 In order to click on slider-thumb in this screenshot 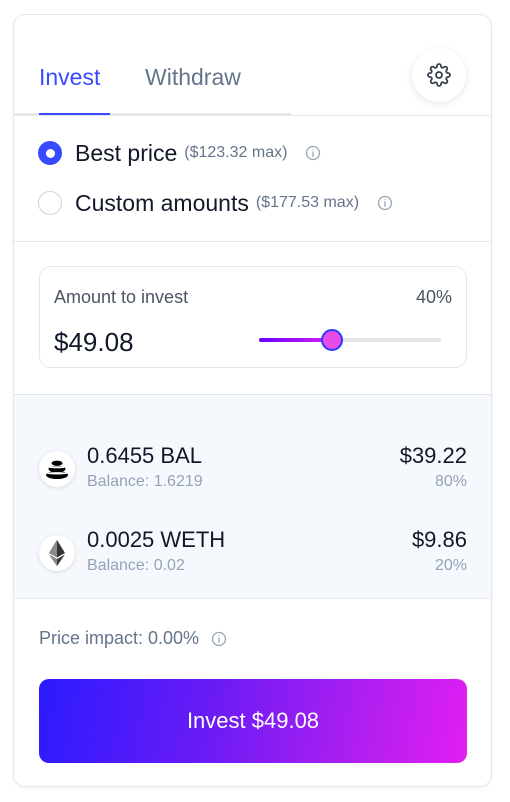, I will do `click(331, 340)`.